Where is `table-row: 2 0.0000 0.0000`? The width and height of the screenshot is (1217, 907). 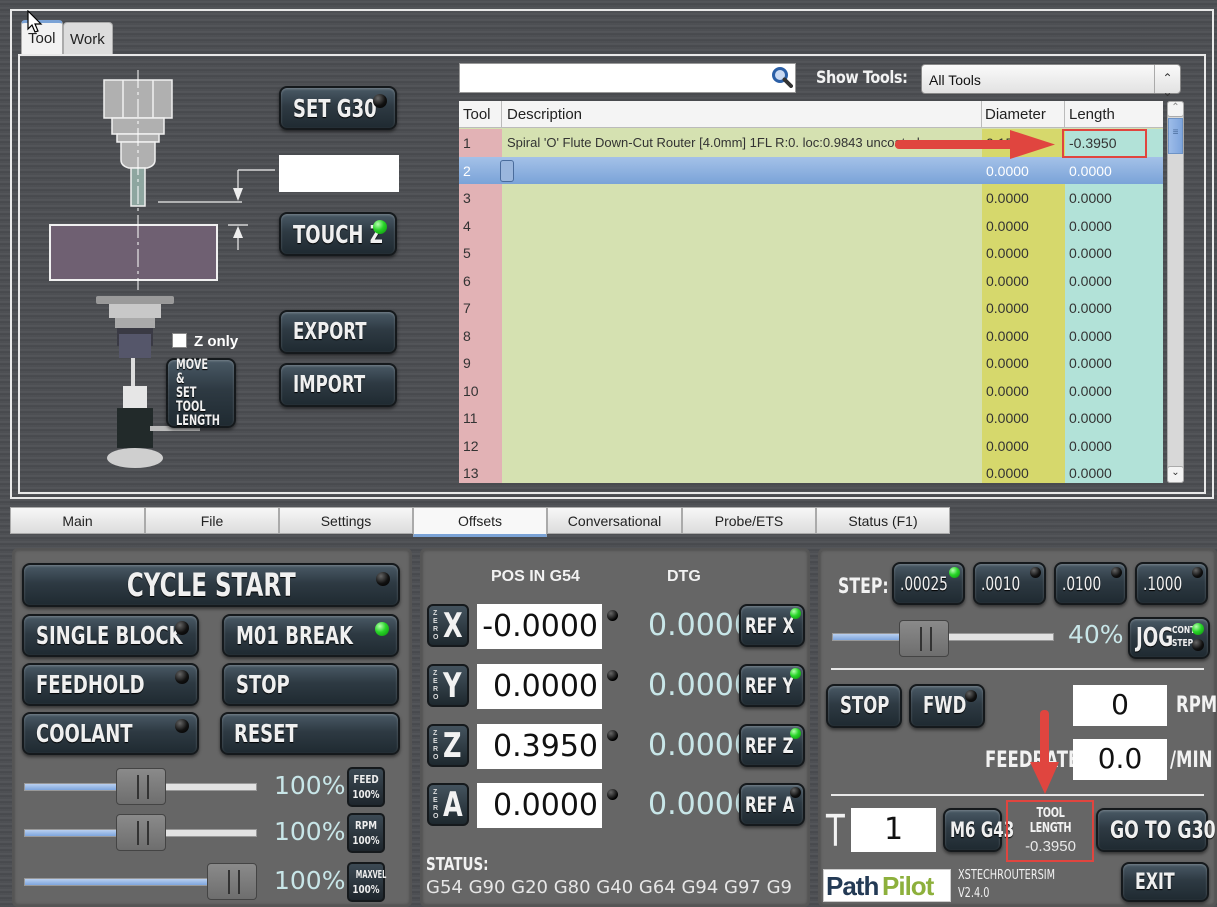
table-row: 2 0.0000 0.0000 is located at coordinates (811, 170).